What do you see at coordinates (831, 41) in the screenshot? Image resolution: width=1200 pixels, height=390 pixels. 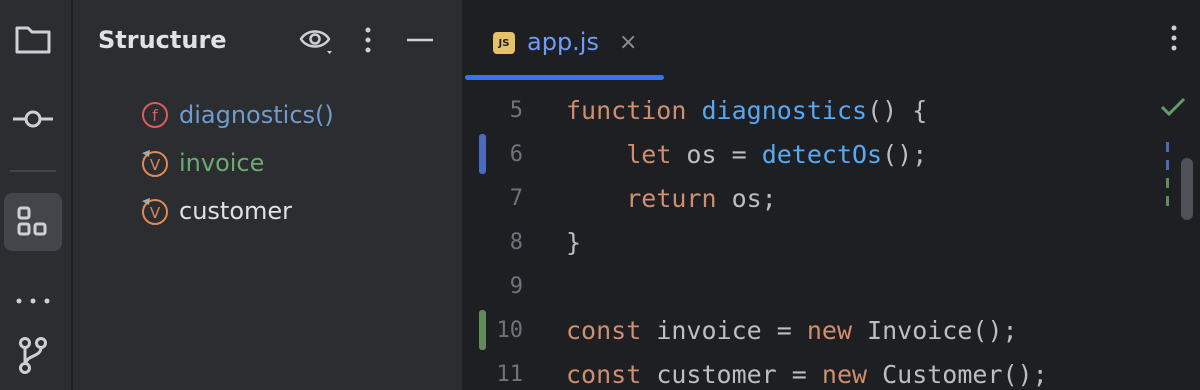 I see `editor-tab-bar: JS app.js ×` at bounding box center [831, 41].